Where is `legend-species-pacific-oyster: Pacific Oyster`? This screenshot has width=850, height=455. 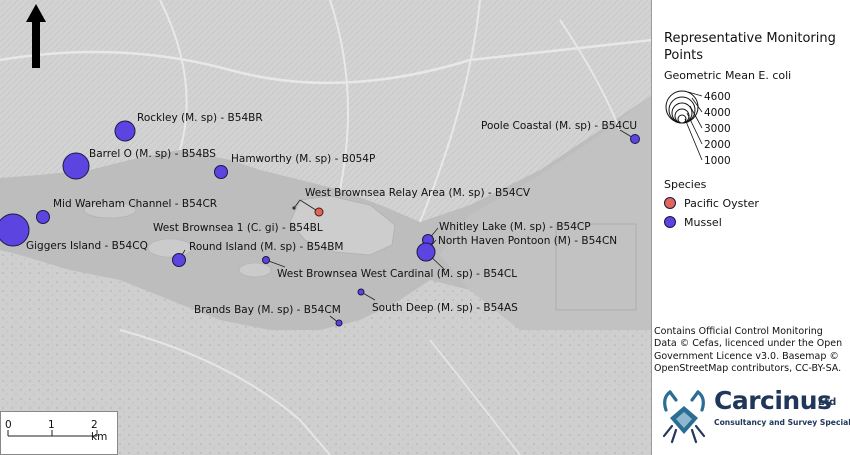 legend-species-pacific-oyster: Pacific Oyster is located at coordinates (711, 203).